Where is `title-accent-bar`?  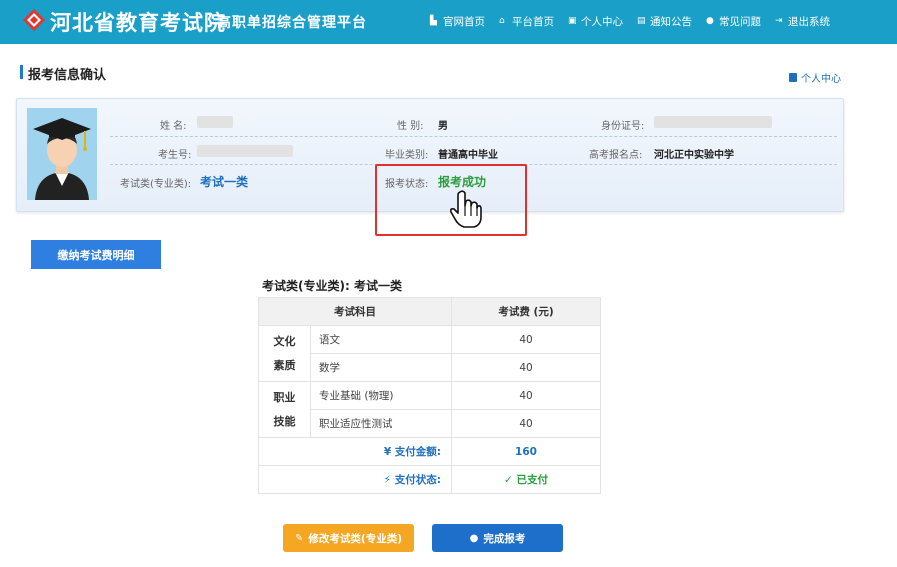 title-accent-bar is located at coordinates (21, 72).